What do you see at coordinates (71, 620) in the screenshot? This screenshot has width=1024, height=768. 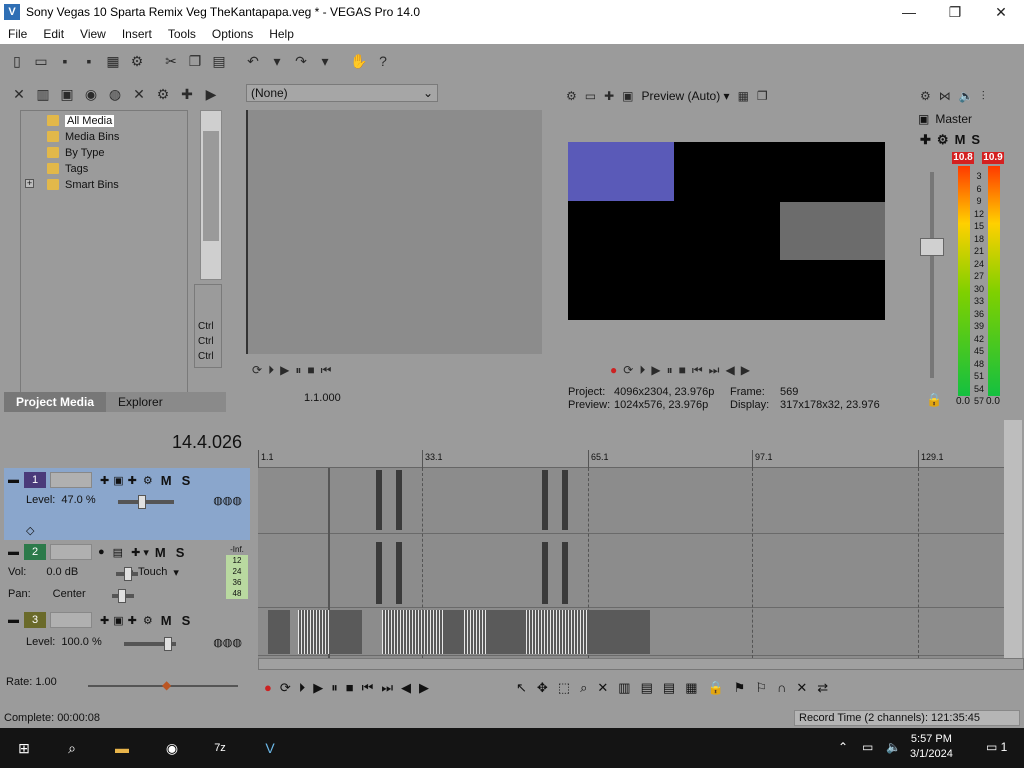 I see `track-name-field` at bounding box center [71, 620].